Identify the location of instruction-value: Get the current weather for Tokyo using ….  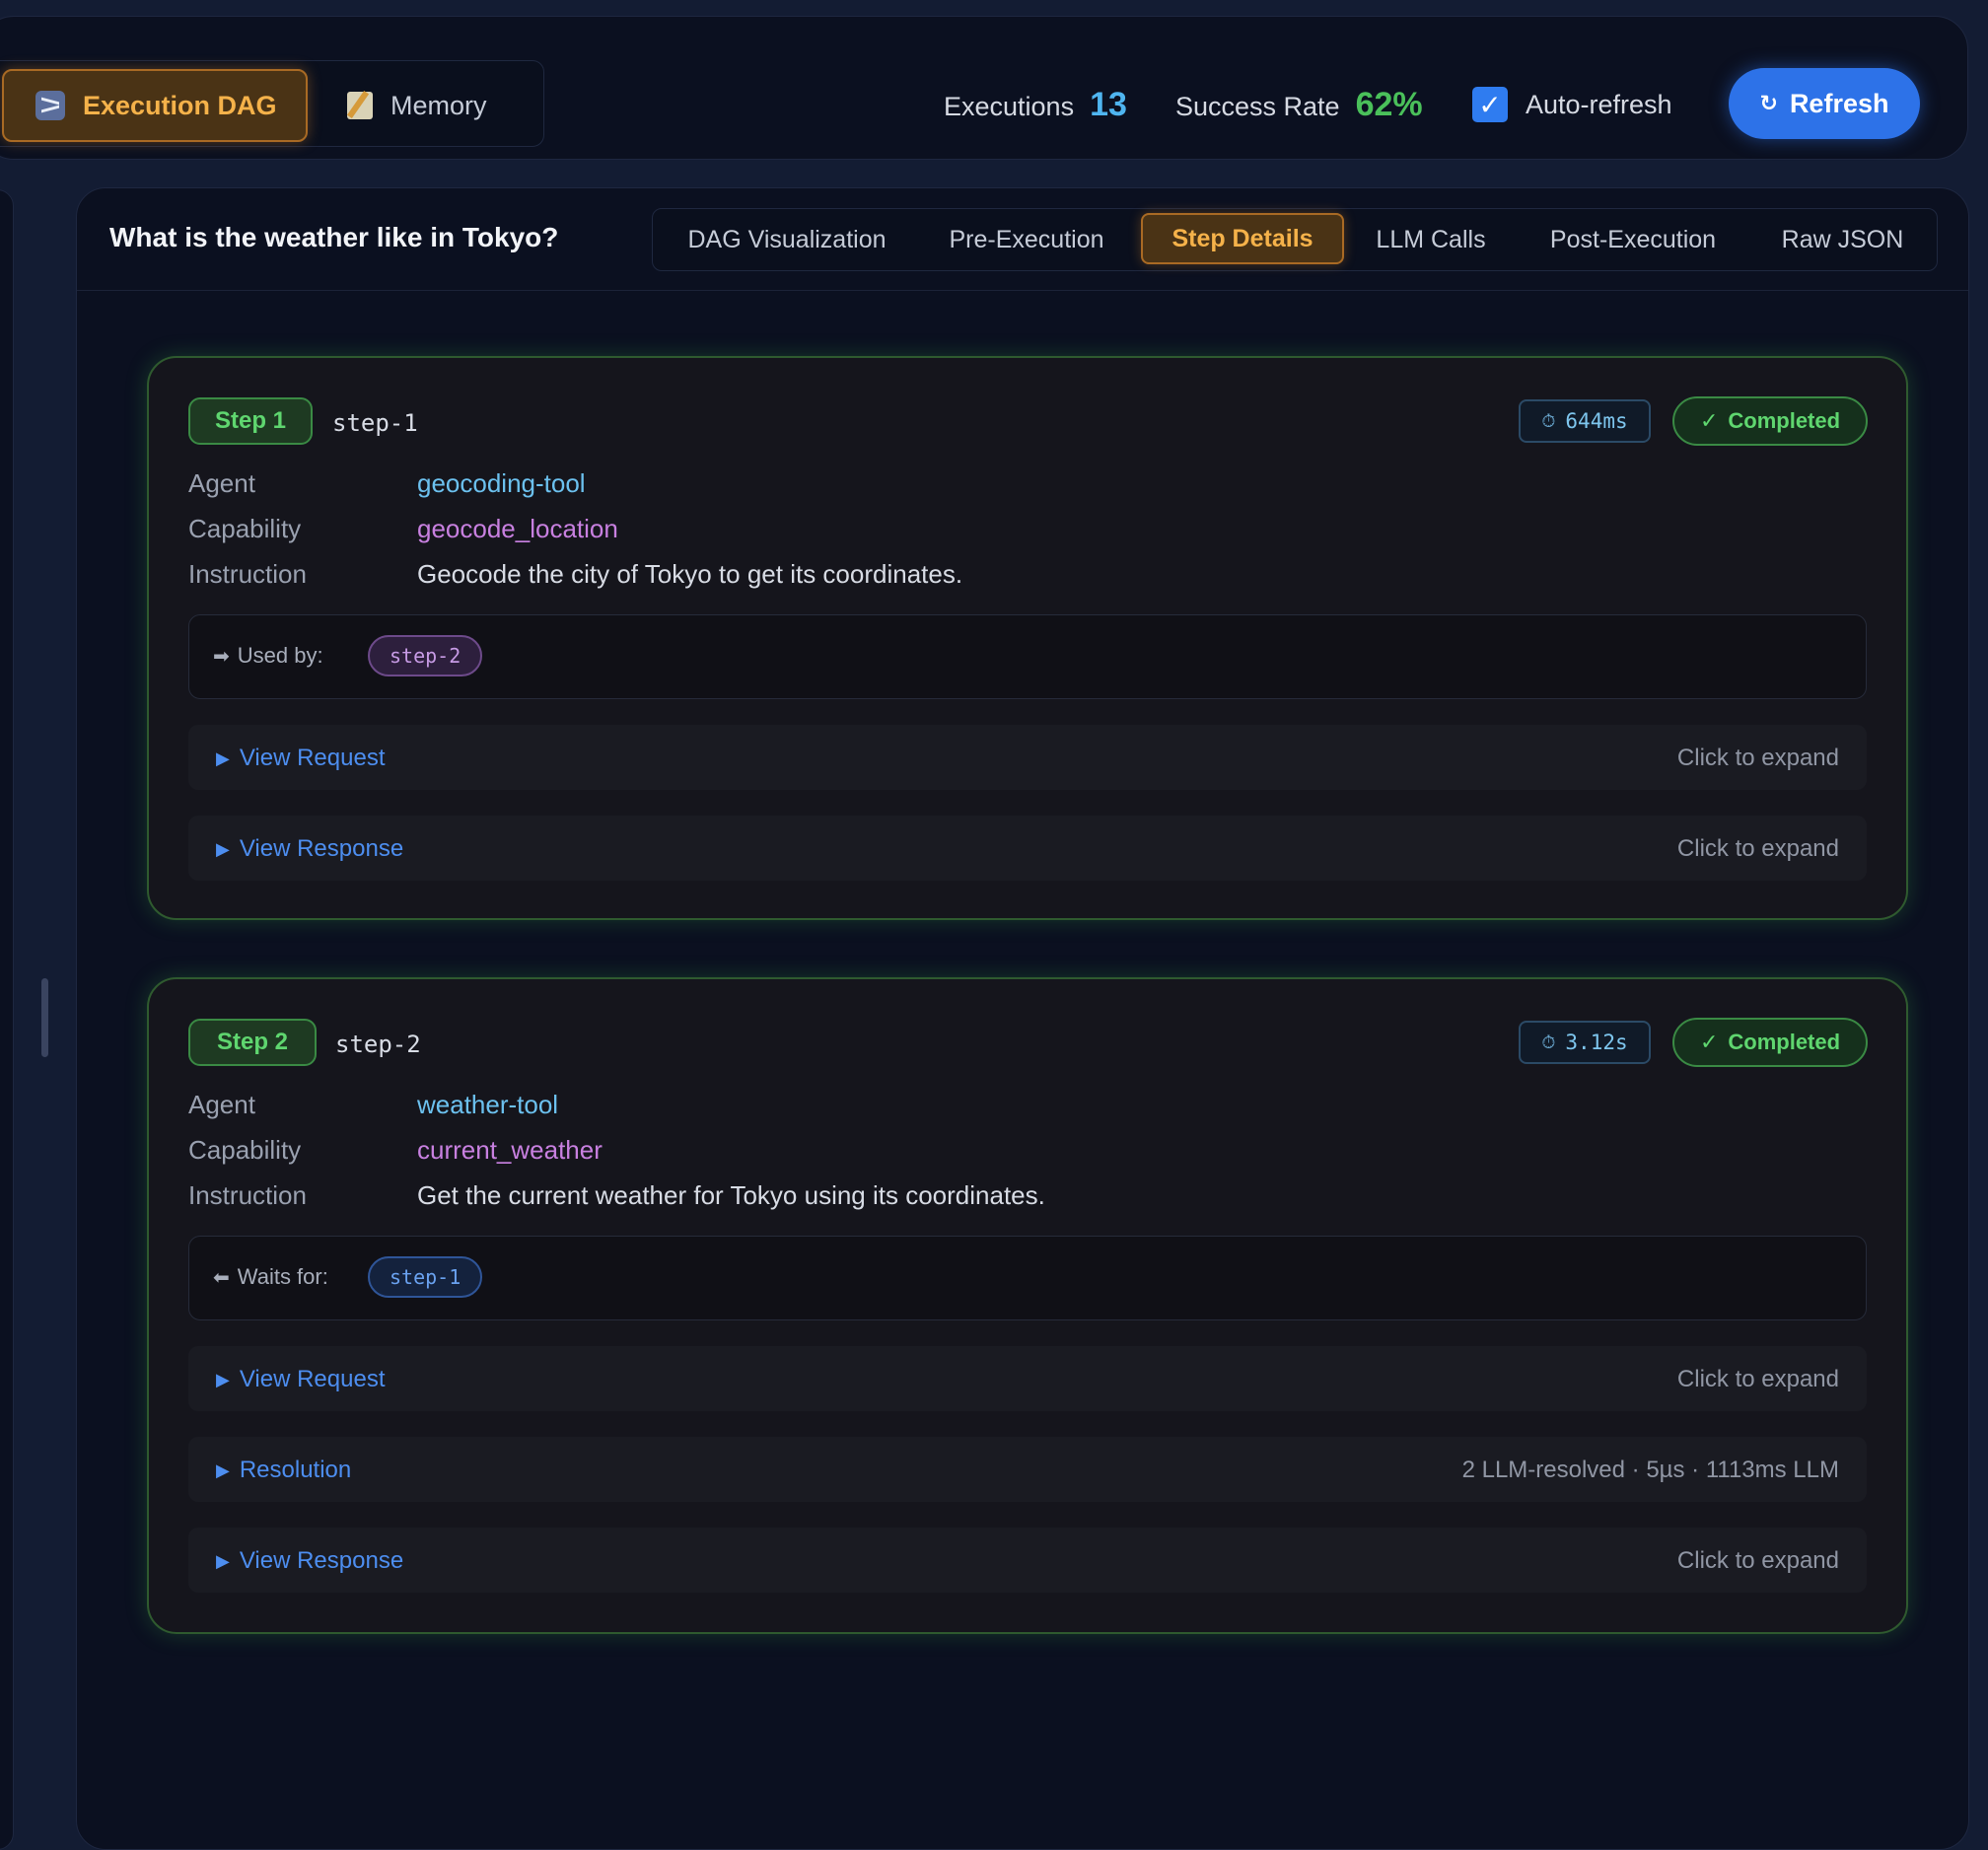
(731, 1195).